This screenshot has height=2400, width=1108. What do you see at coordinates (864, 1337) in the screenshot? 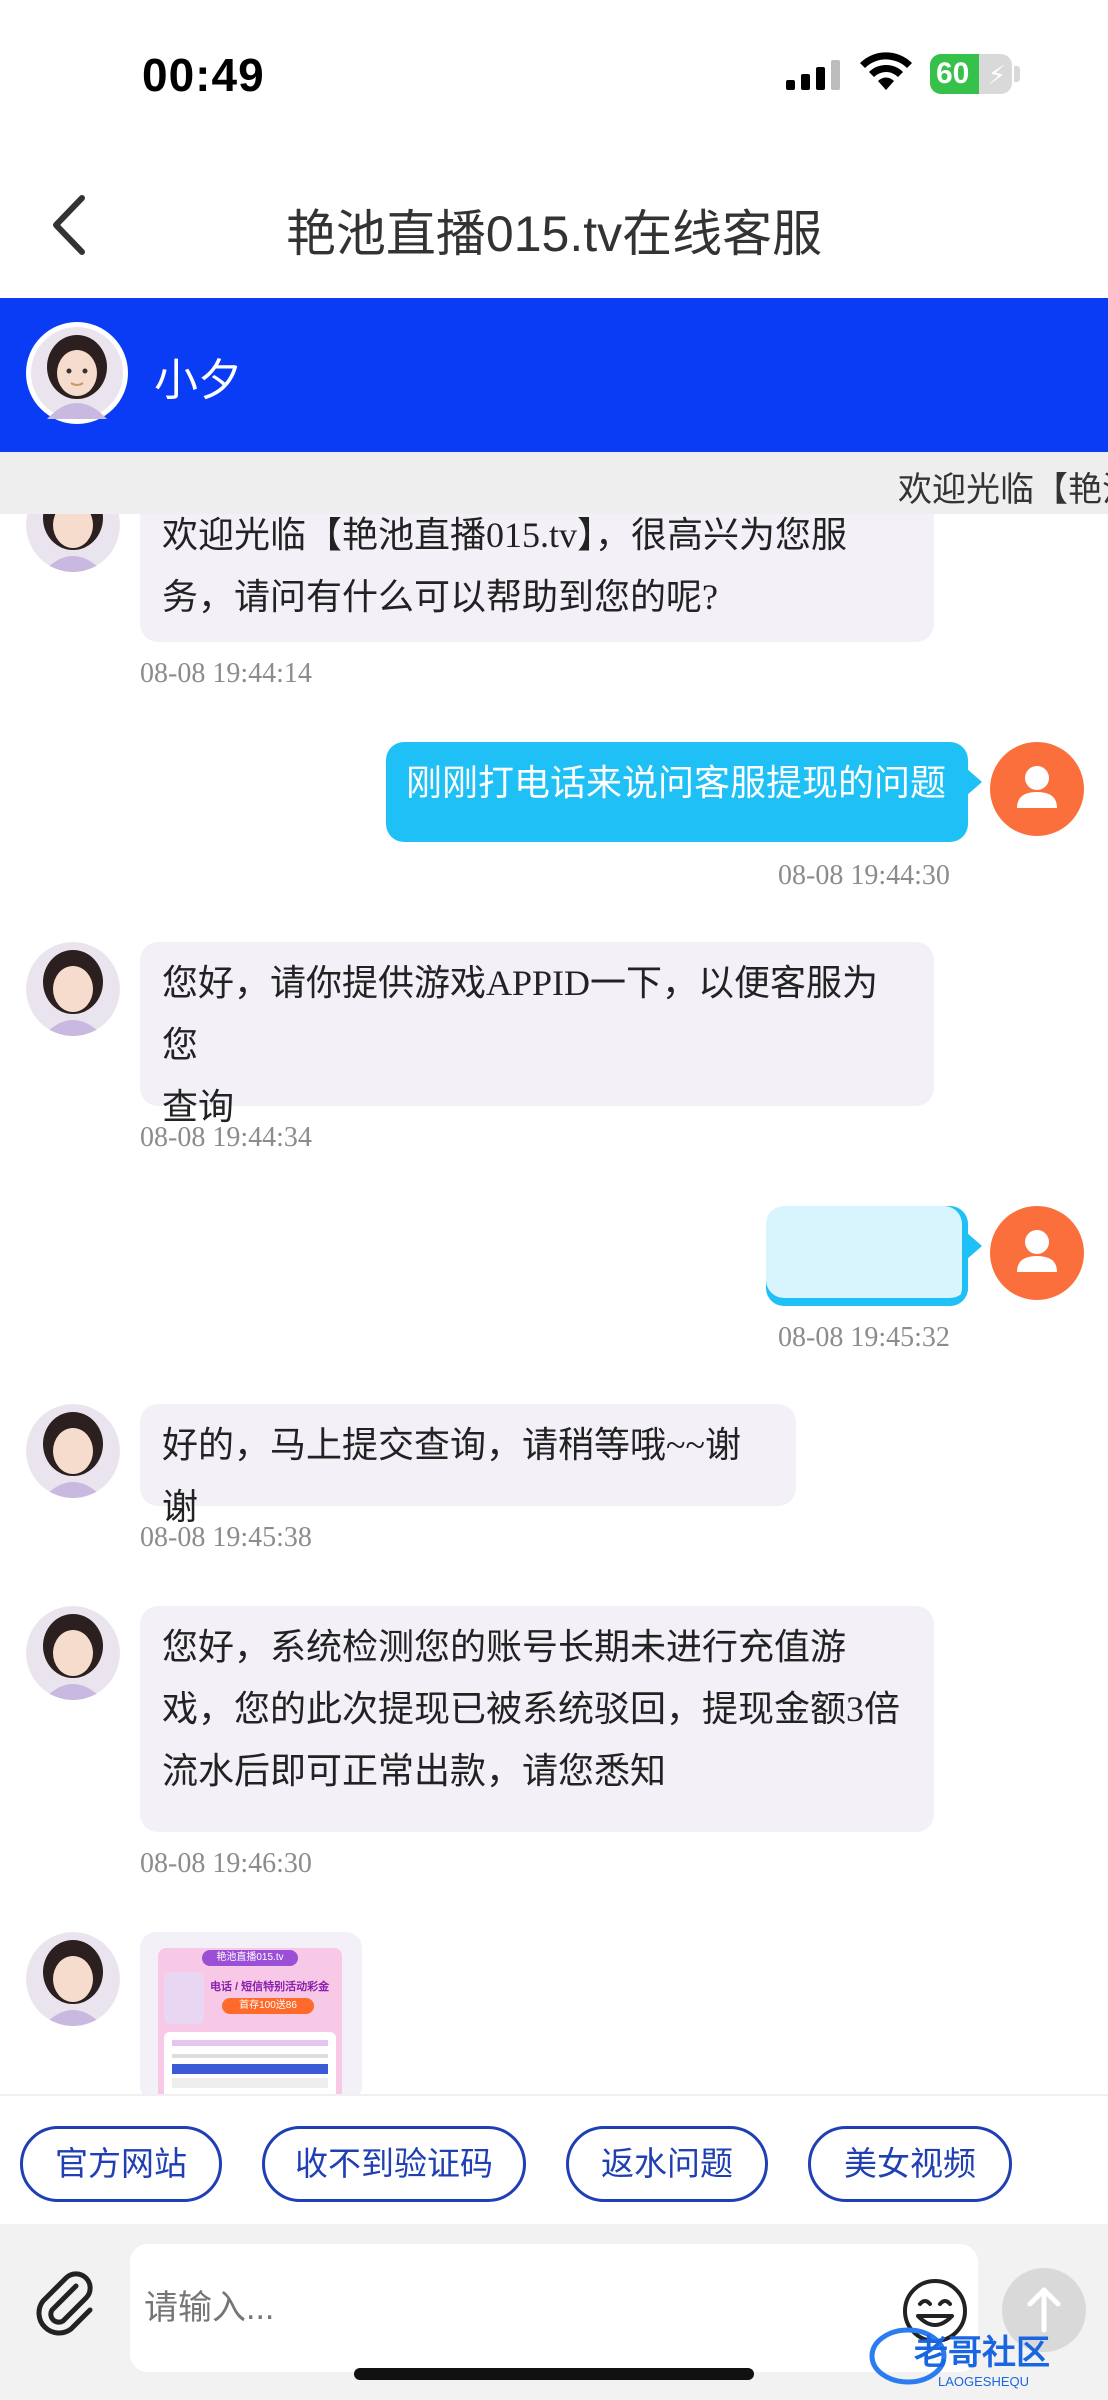
I see `message-timestamp: 08-08 19:45:32` at bounding box center [864, 1337].